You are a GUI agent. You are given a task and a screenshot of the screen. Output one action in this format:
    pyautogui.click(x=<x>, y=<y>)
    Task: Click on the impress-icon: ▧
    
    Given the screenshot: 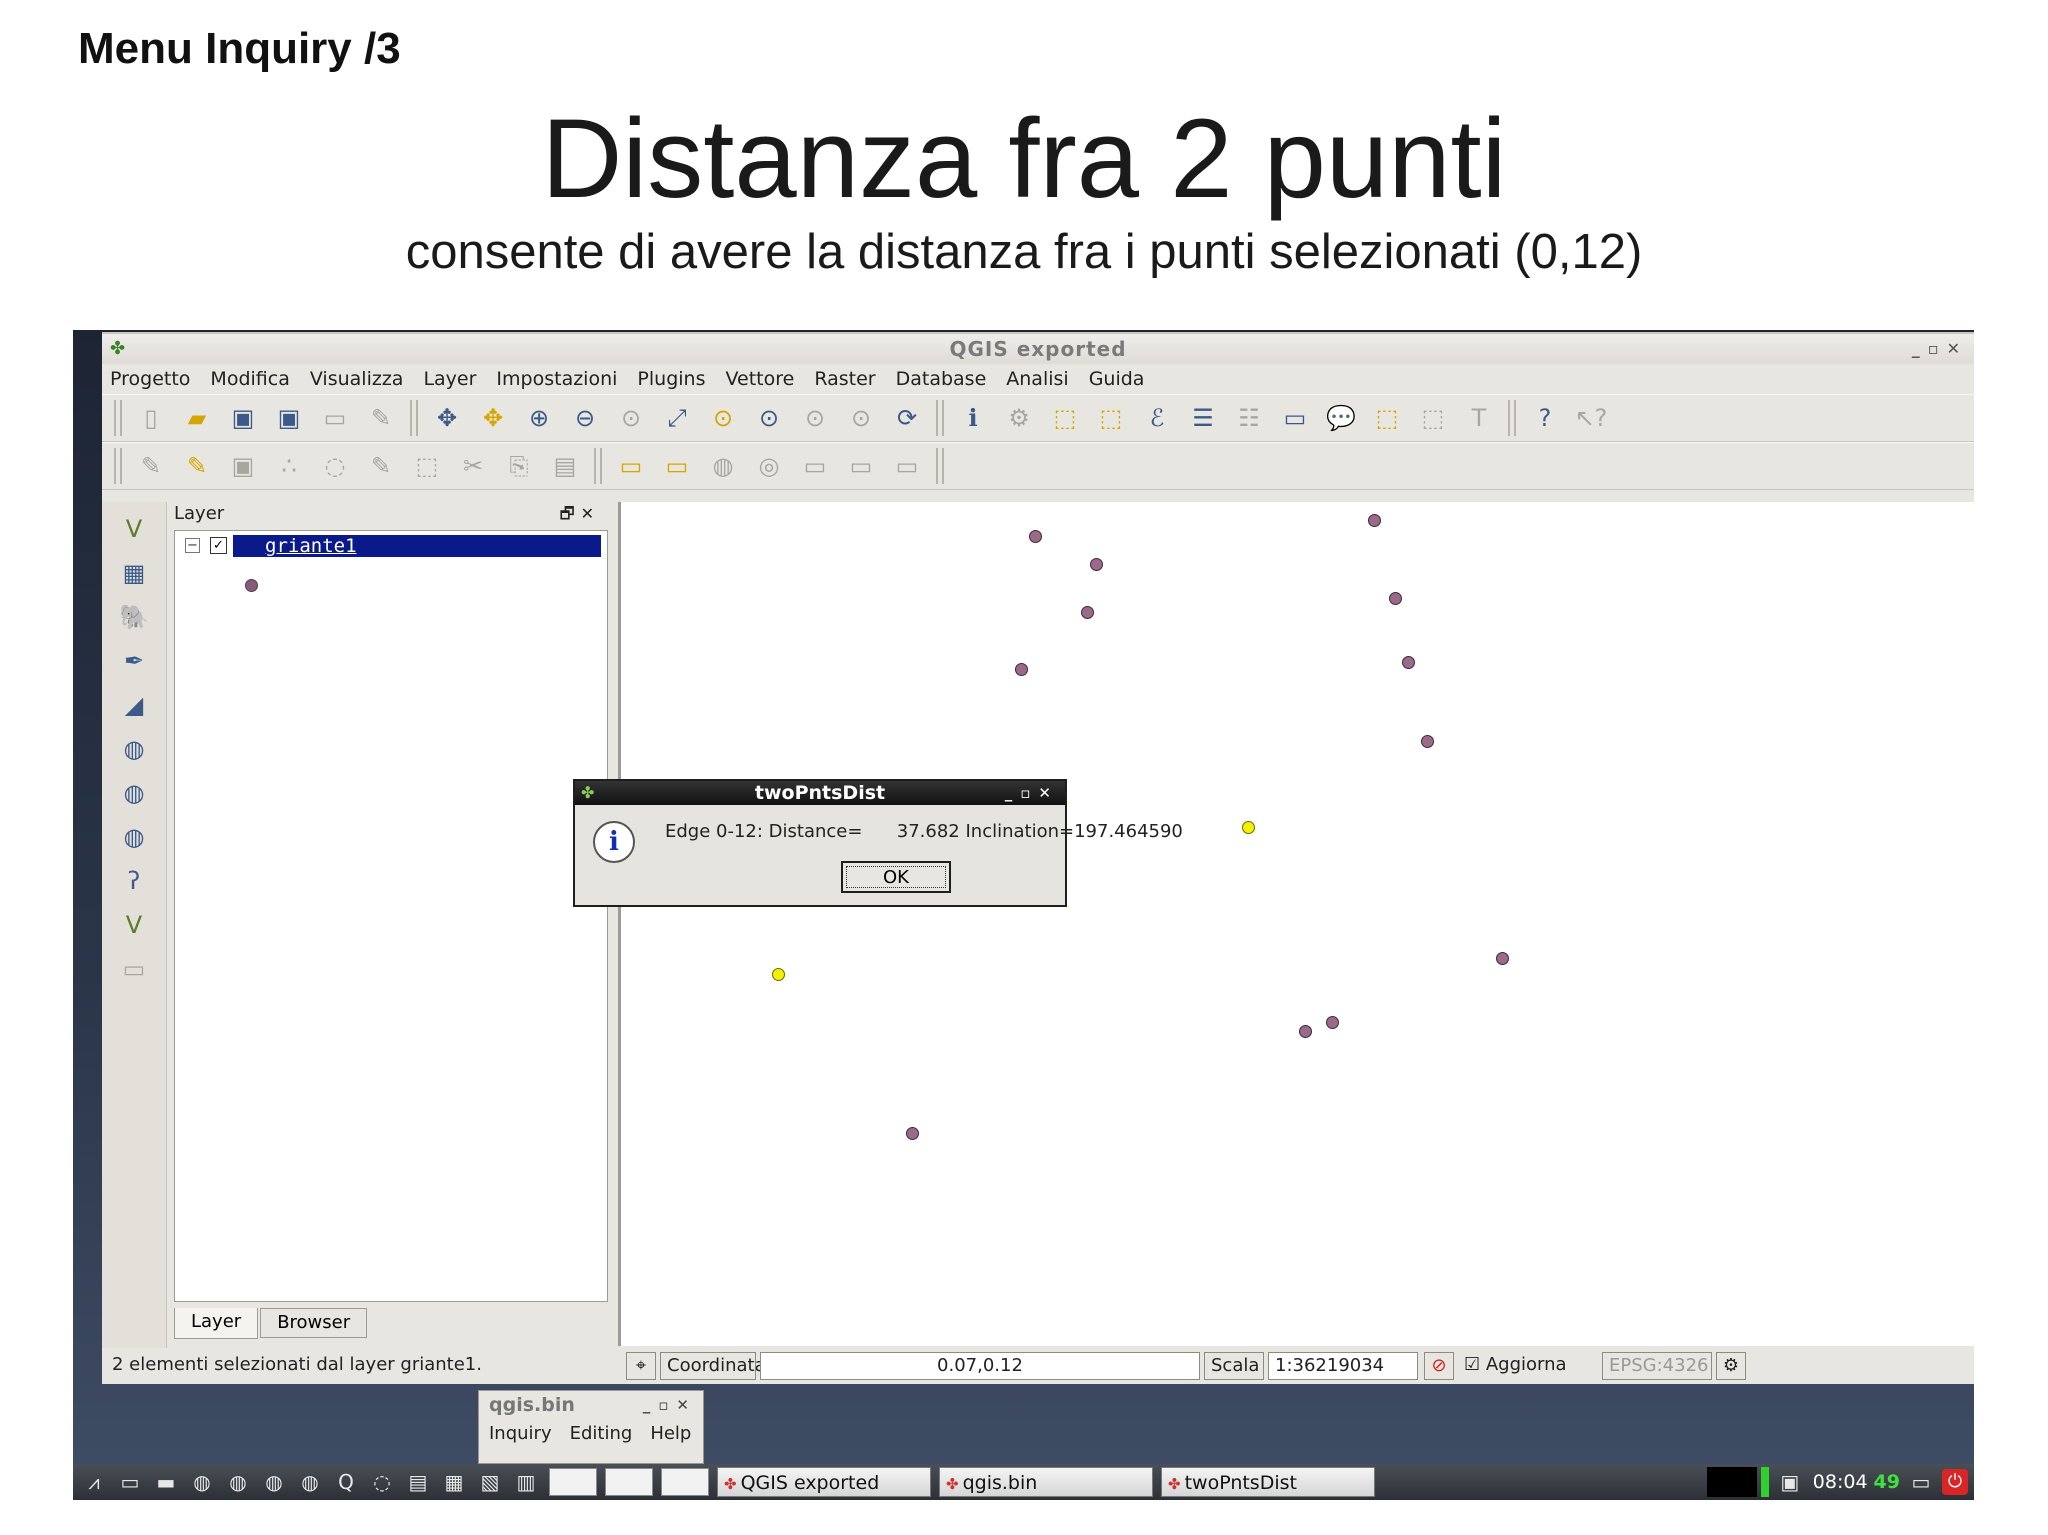 What is the action you would take?
    pyautogui.click(x=490, y=1482)
    